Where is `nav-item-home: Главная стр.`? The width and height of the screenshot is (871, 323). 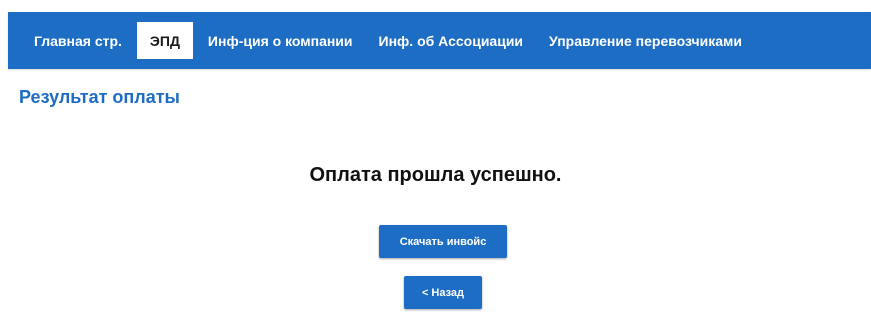
nav-item-home: Главная стр. is located at coordinates (78, 40).